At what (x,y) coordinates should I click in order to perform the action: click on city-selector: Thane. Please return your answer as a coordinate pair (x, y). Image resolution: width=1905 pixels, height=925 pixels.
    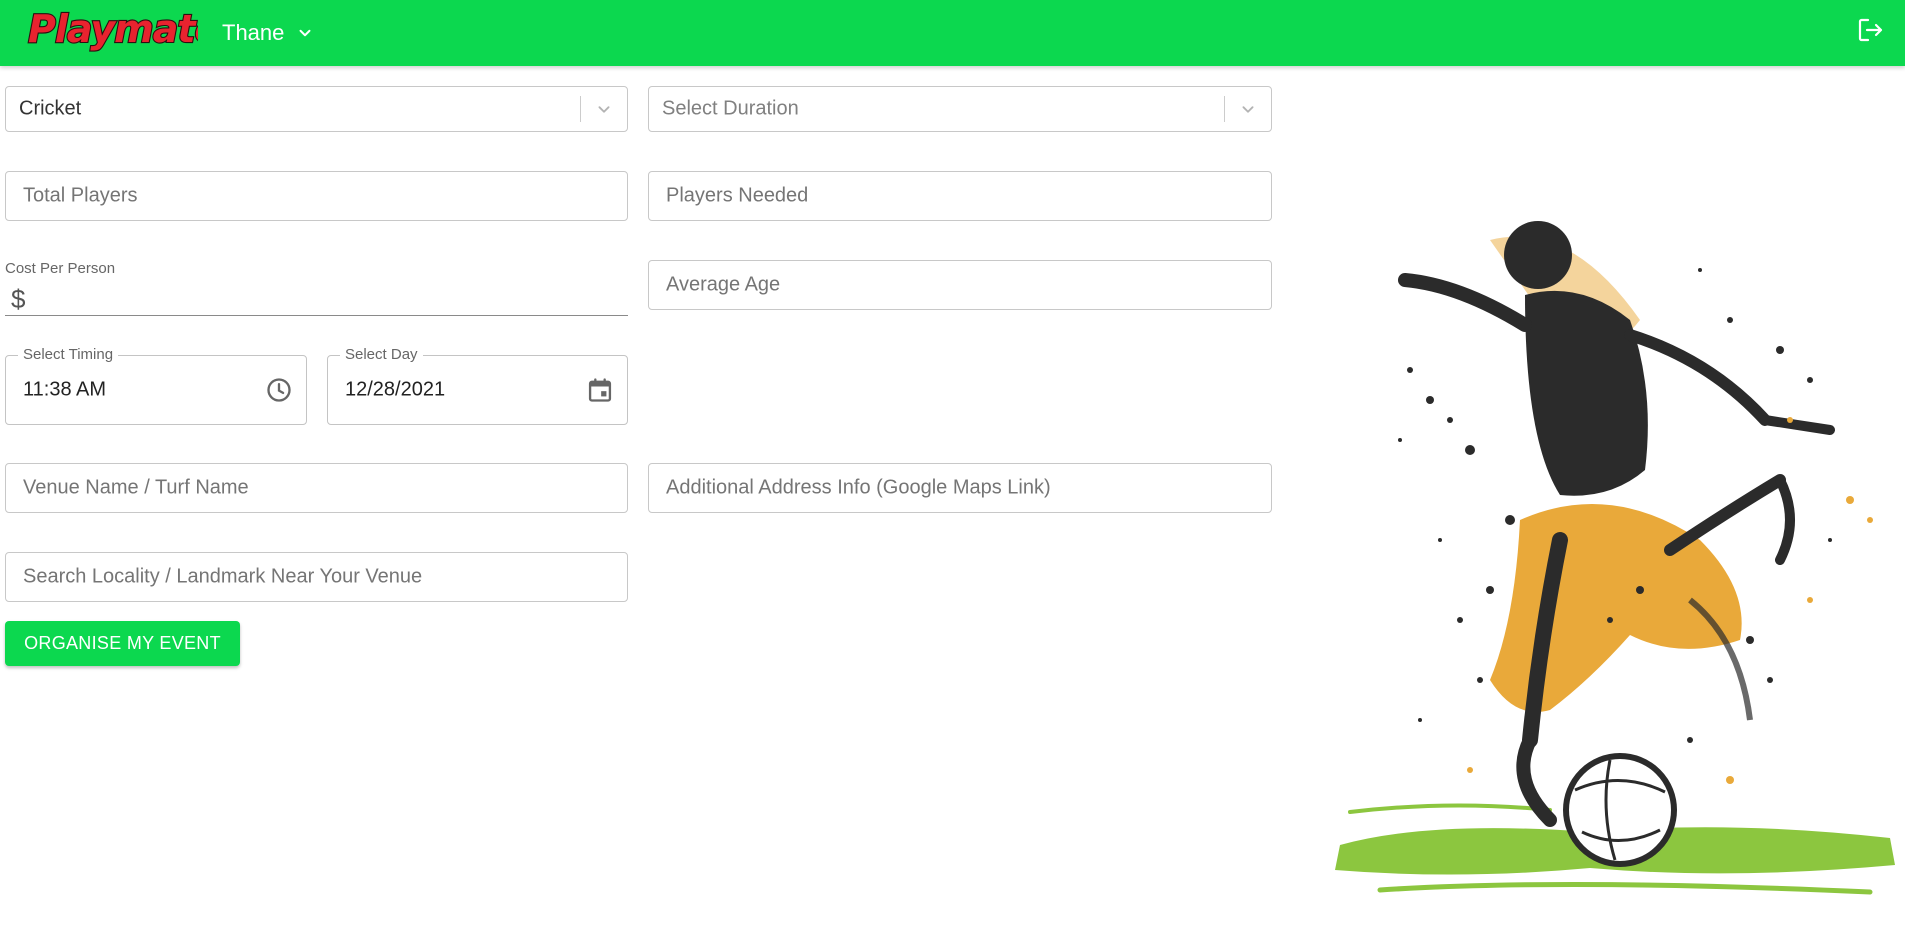
    Looking at the image, I should click on (268, 33).